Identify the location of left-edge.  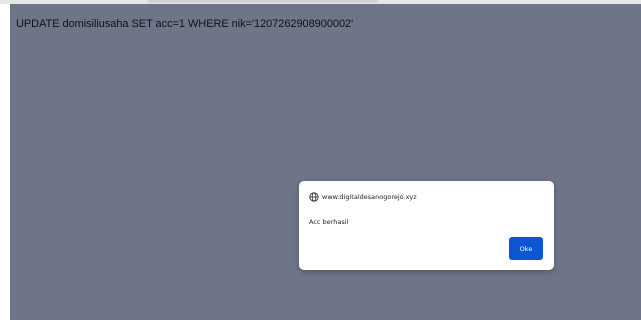
(5, 162).